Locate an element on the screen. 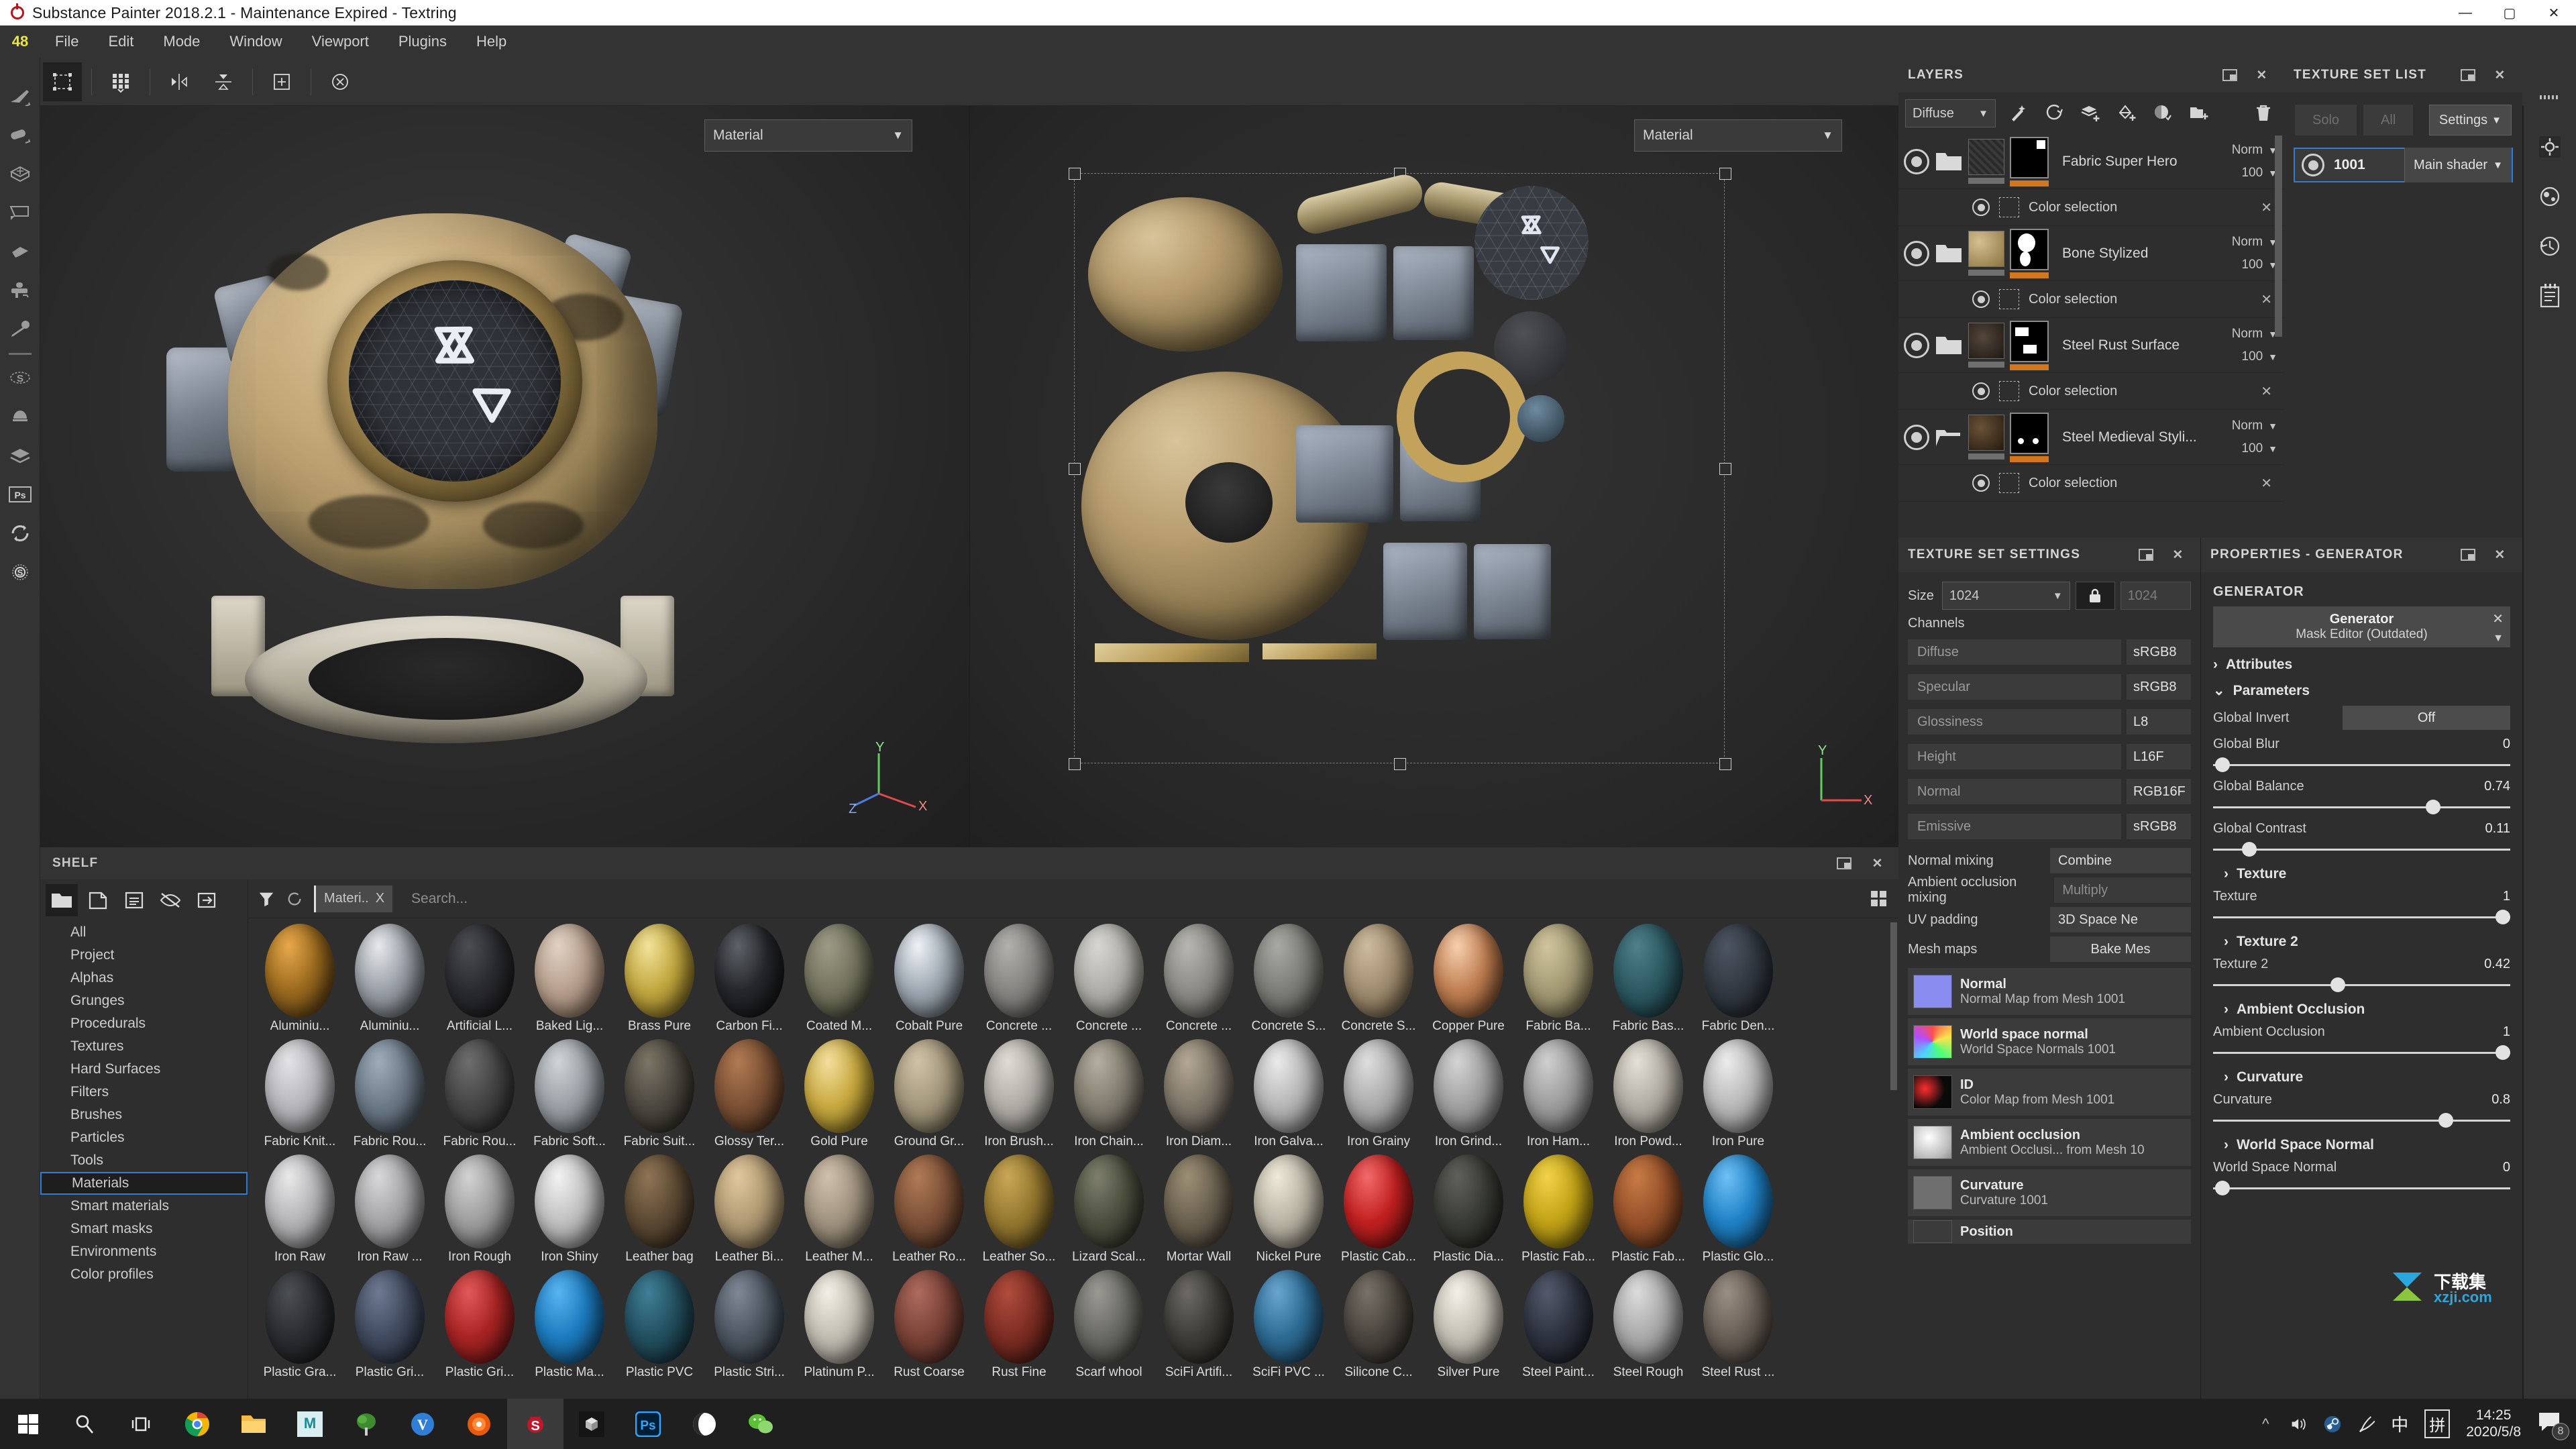 The width and height of the screenshot is (2576, 1449). eraser-tool-button is located at coordinates (20, 134).